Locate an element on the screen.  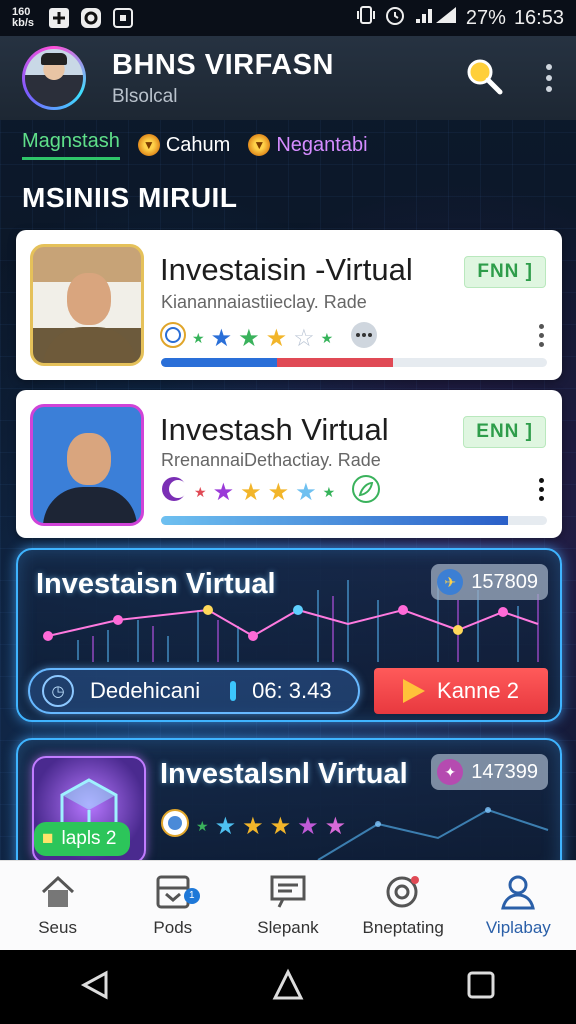
globe-icon is located at coordinates (175, 826).